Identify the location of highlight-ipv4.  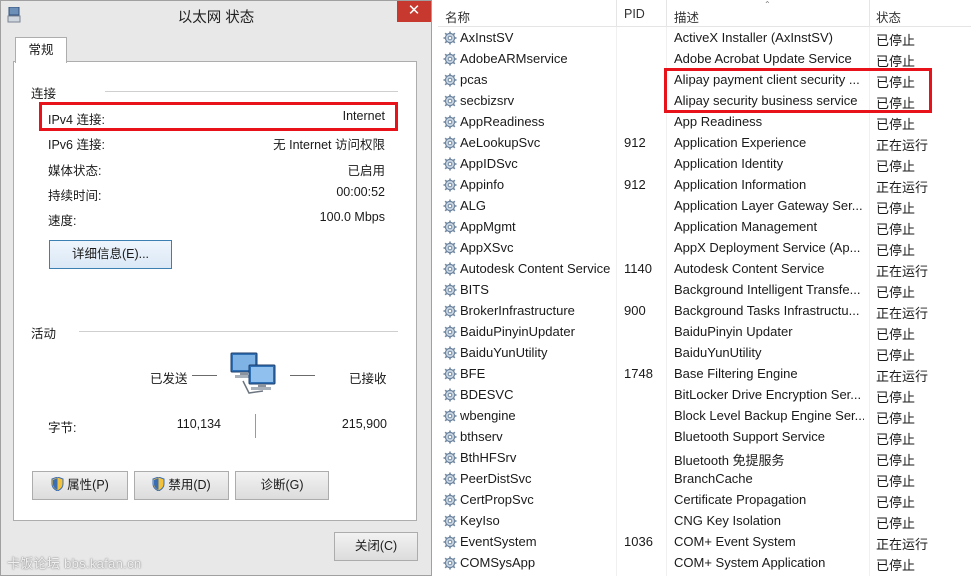
(218, 116).